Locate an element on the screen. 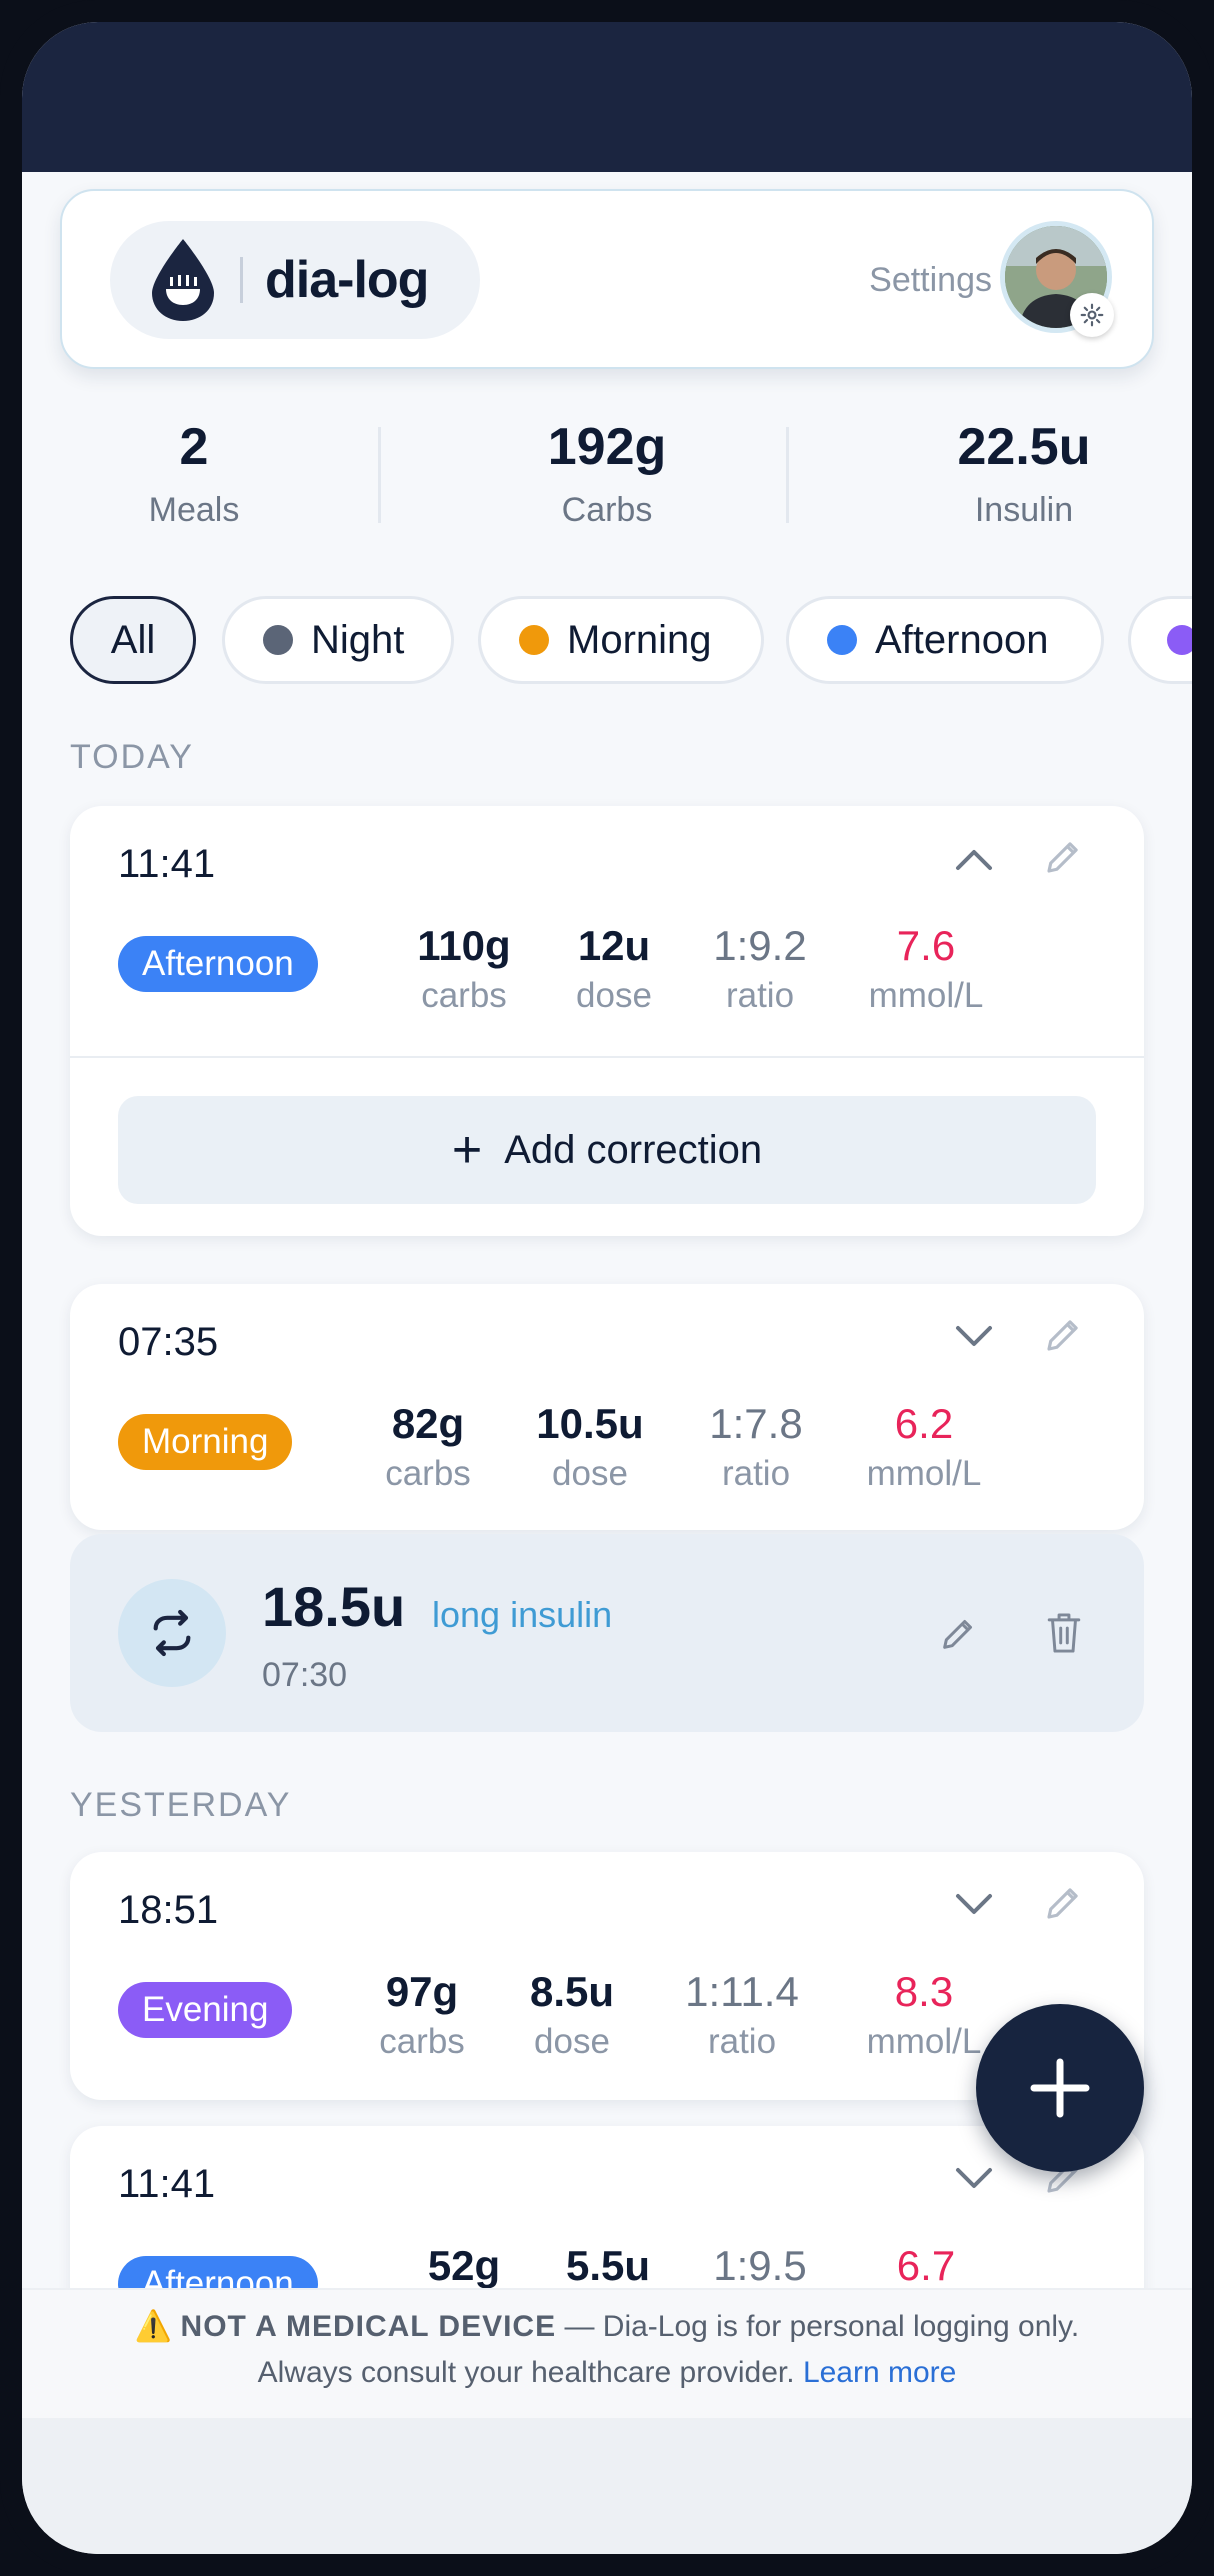  long-insulin-entry: 18.5u long insulin 07:30 is located at coordinates (607, 1633).